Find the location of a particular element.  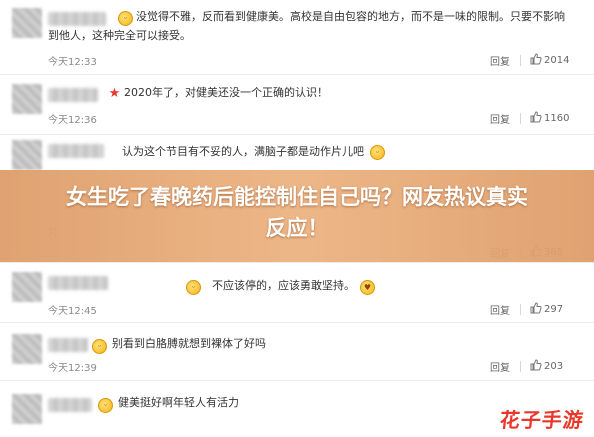

like-count: 203 is located at coordinates (554, 366).